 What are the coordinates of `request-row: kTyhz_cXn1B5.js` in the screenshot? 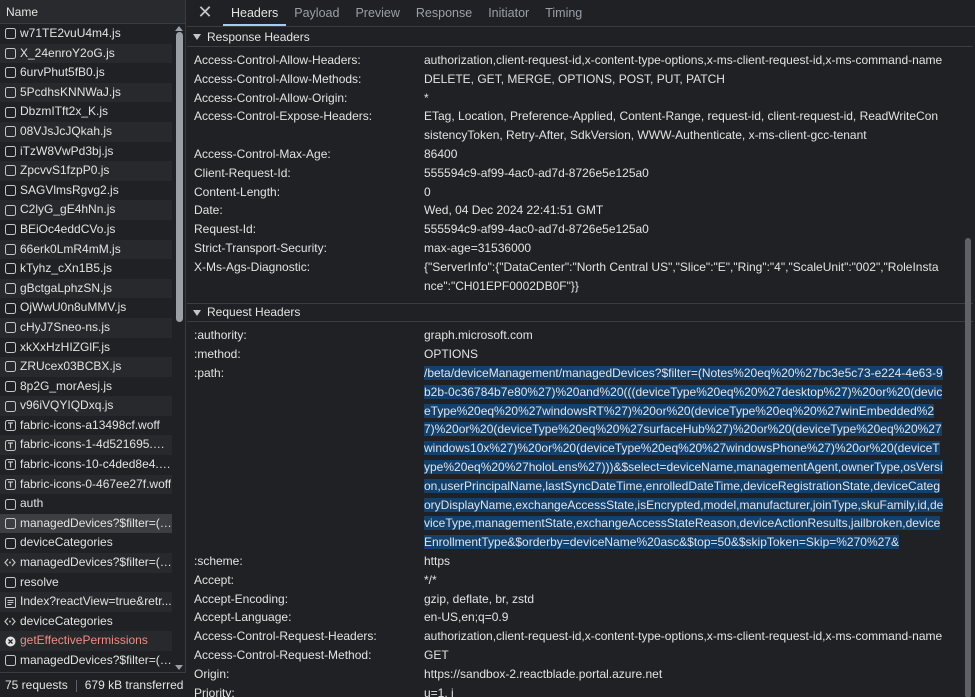 It's located at (86, 269).